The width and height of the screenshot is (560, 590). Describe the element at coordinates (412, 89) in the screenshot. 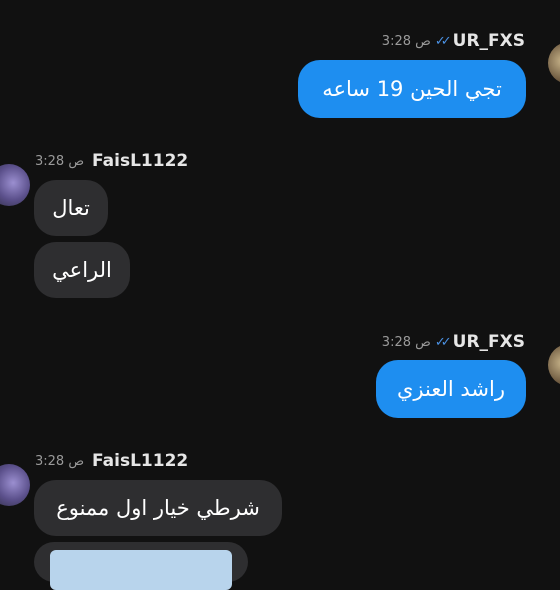

I see `message-bubble: تجي الحين 19 ساعه` at that location.